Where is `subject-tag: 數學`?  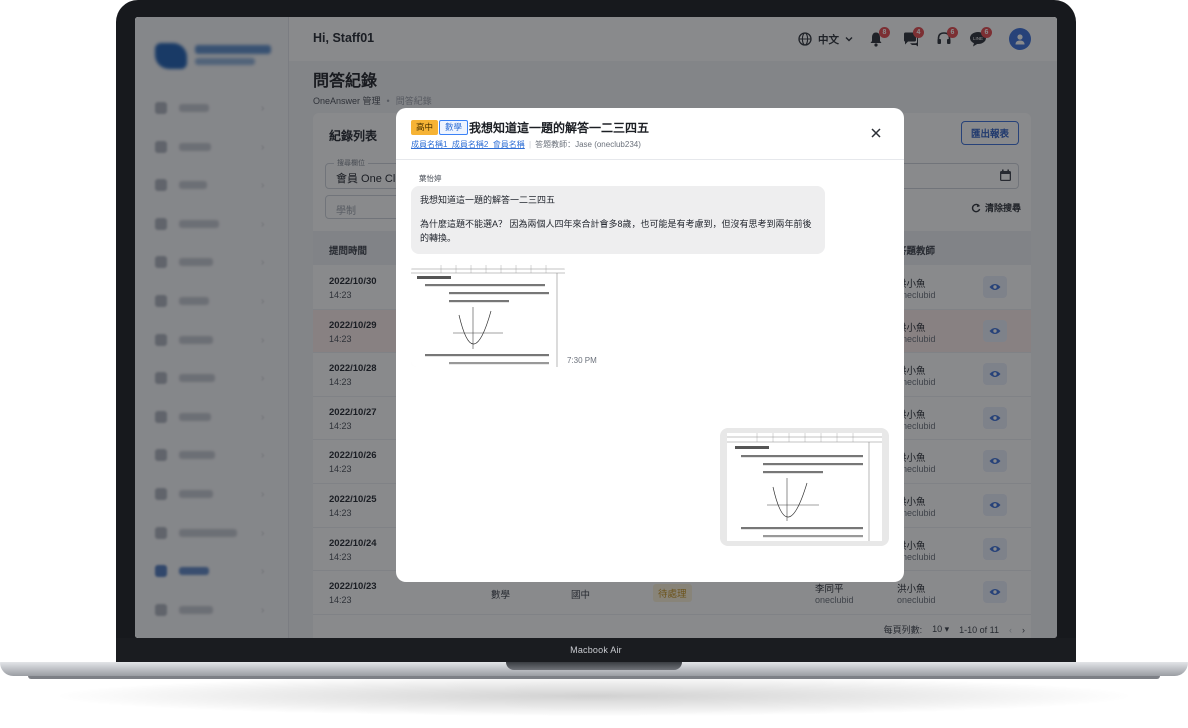 subject-tag: 數學 is located at coordinates (454, 127).